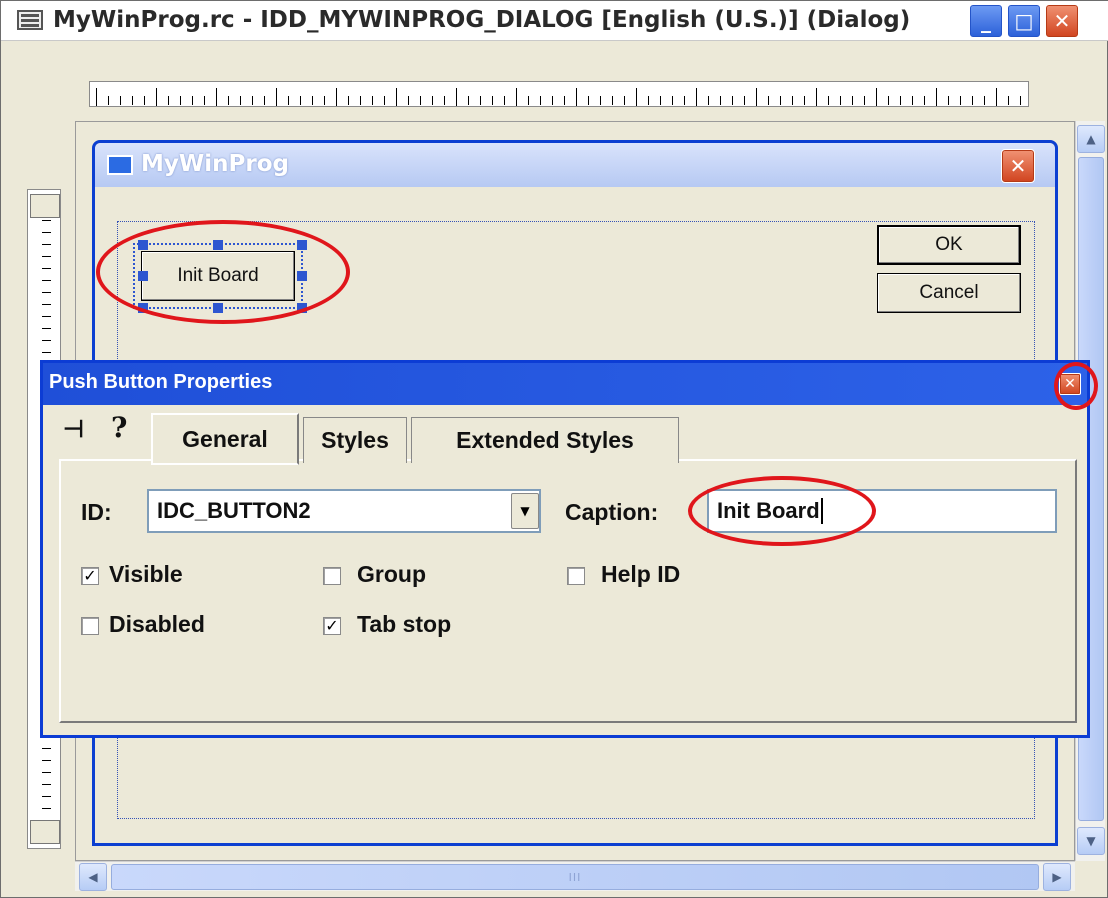  I want to click on scroll-right-button: ▶, so click(1057, 877).